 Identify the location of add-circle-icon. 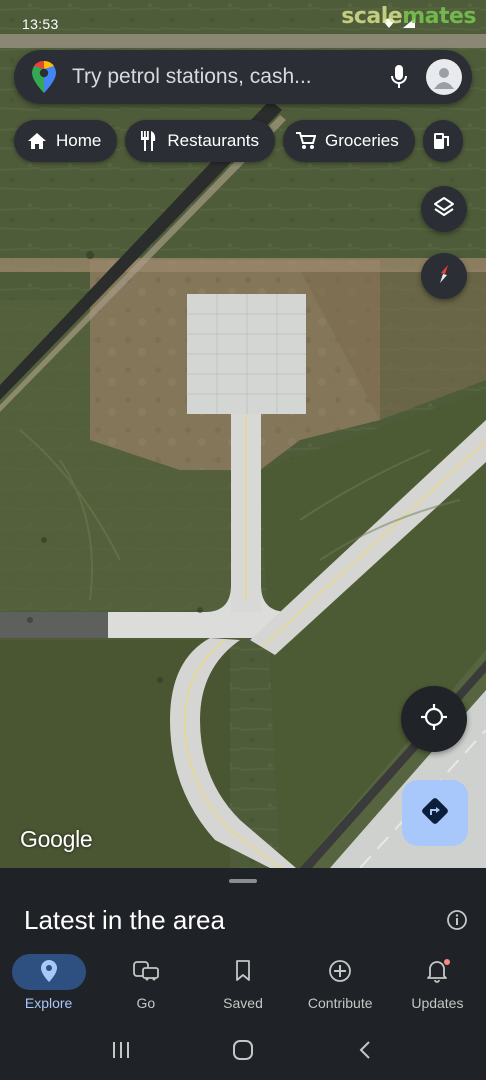
(340, 972).